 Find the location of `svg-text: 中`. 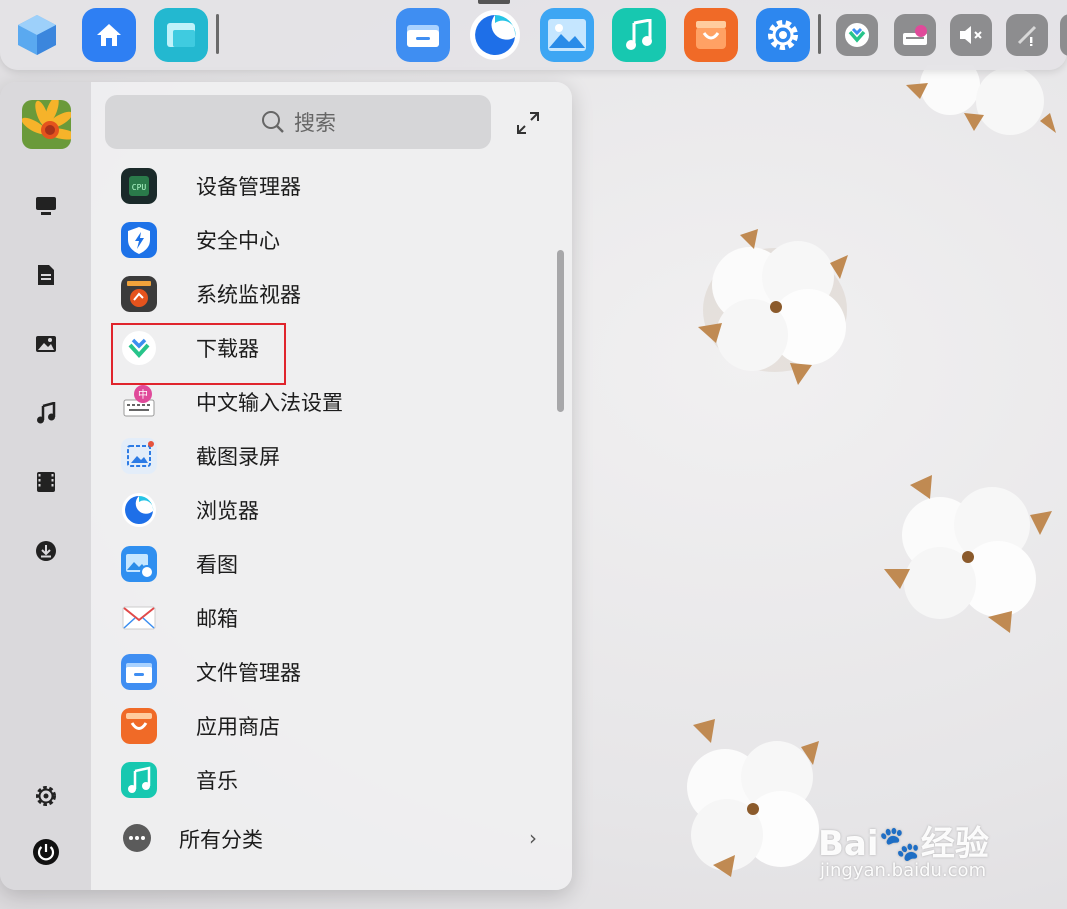

svg-text: 中 is located at coordinates (143, 394).